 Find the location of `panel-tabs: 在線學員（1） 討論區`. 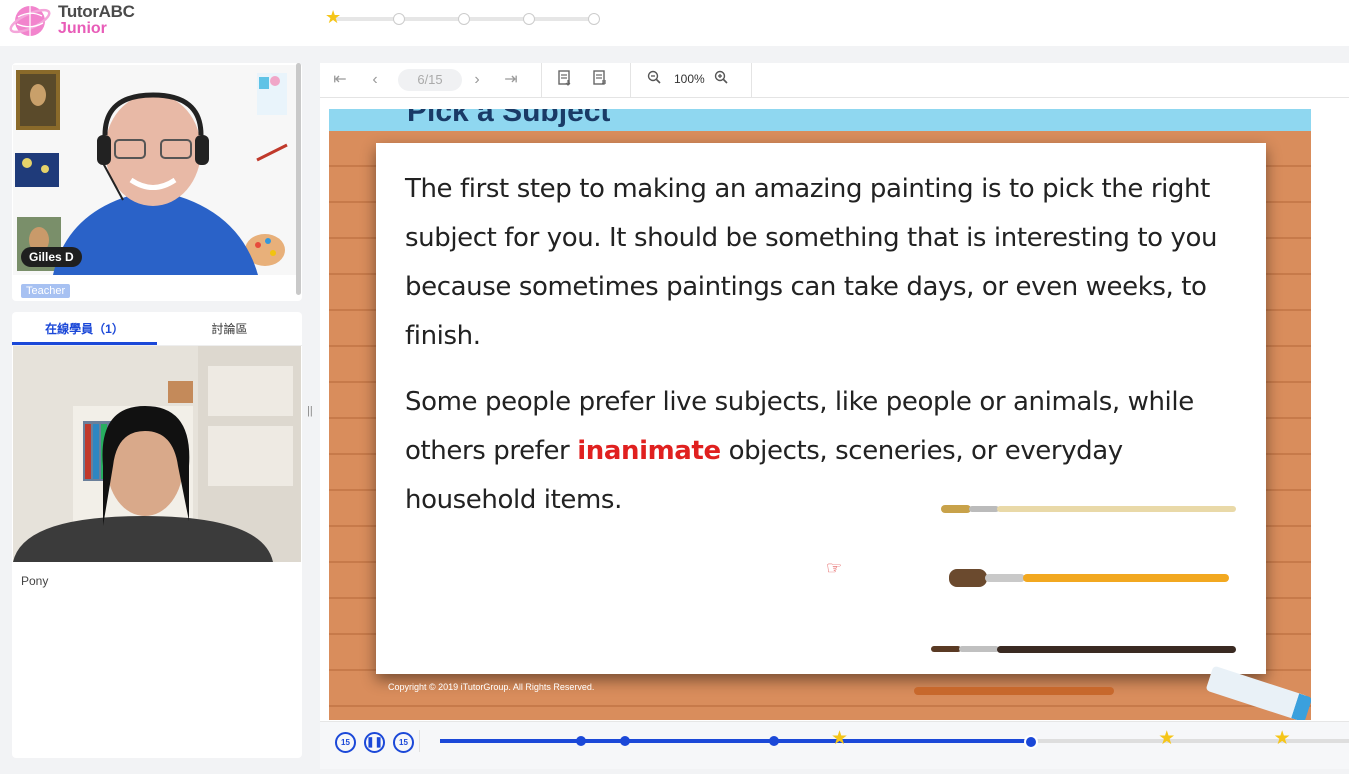

panel-tabs: 在線學員（1） 討論區 is located at coordinates (157, 329).